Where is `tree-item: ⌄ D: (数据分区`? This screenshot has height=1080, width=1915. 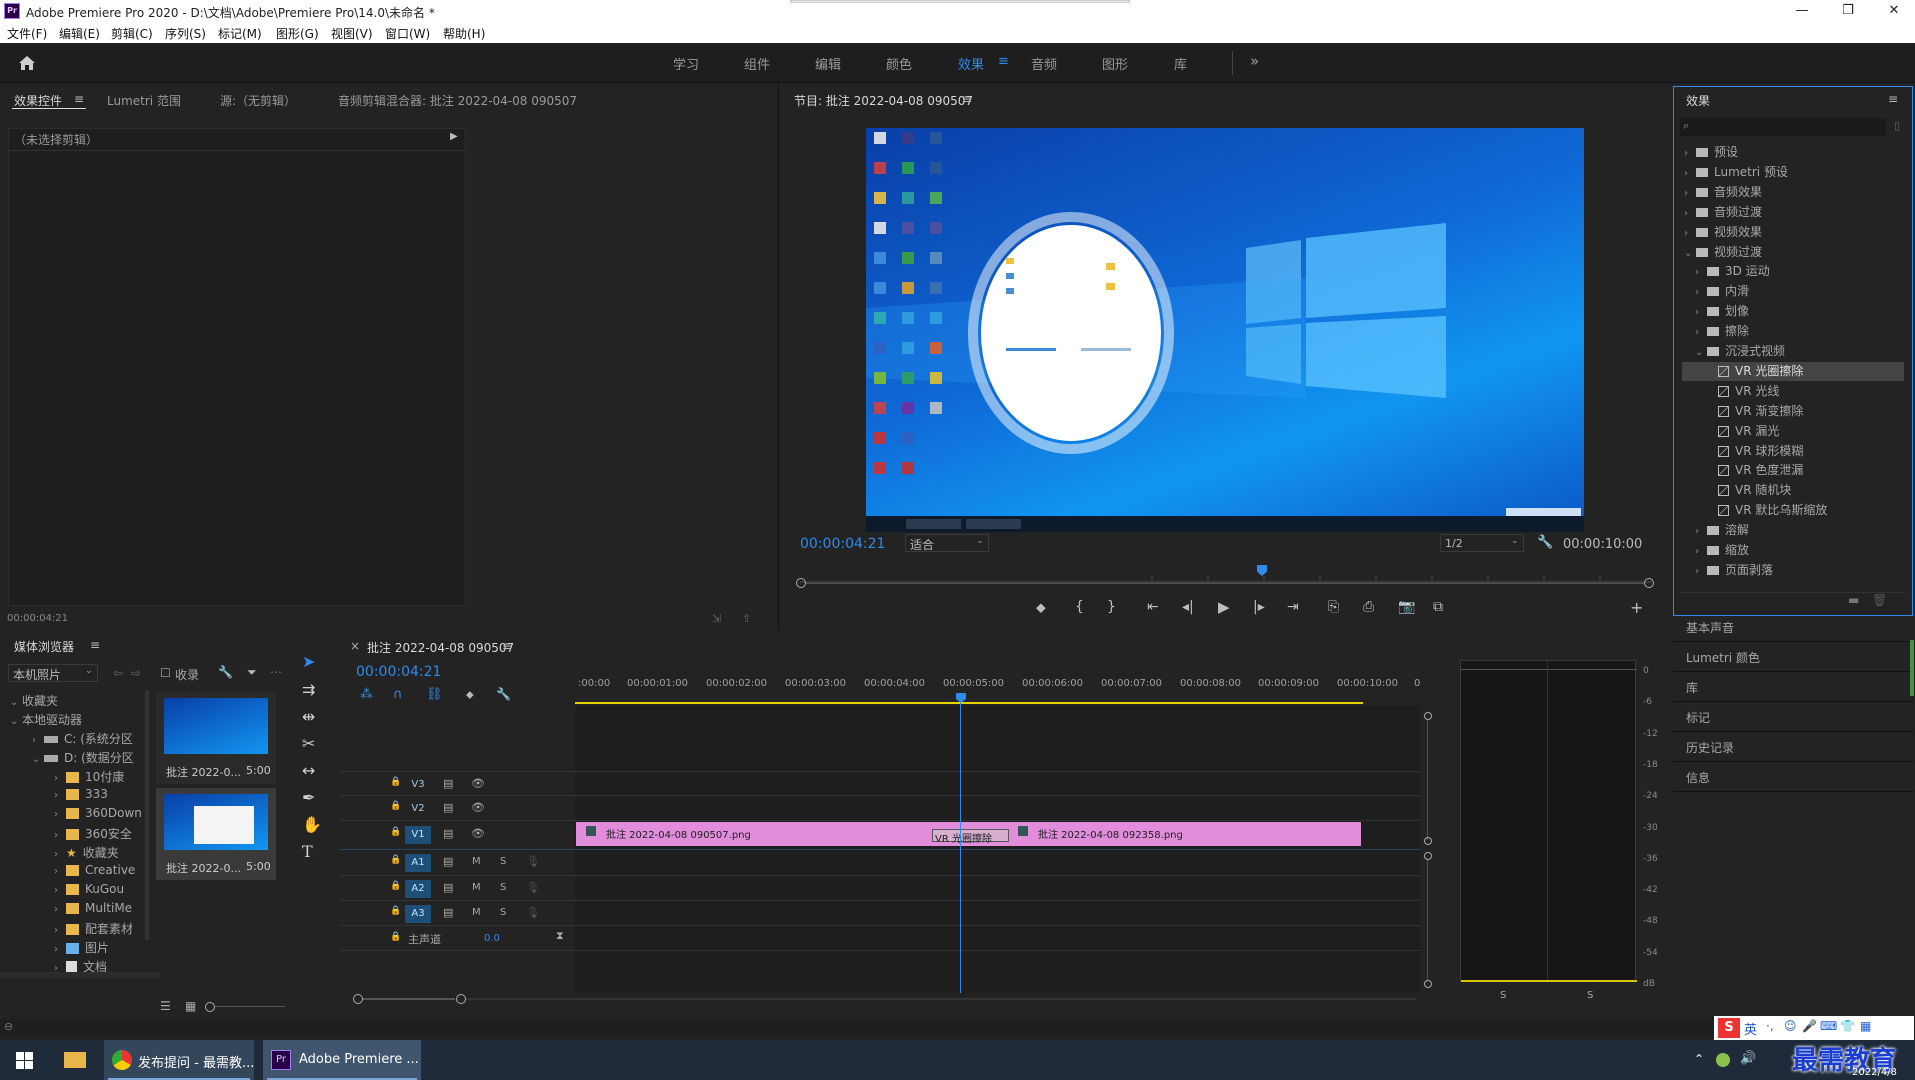
tree-item: ⌄ D: (数据分区 is located at coordinates (83, 757).